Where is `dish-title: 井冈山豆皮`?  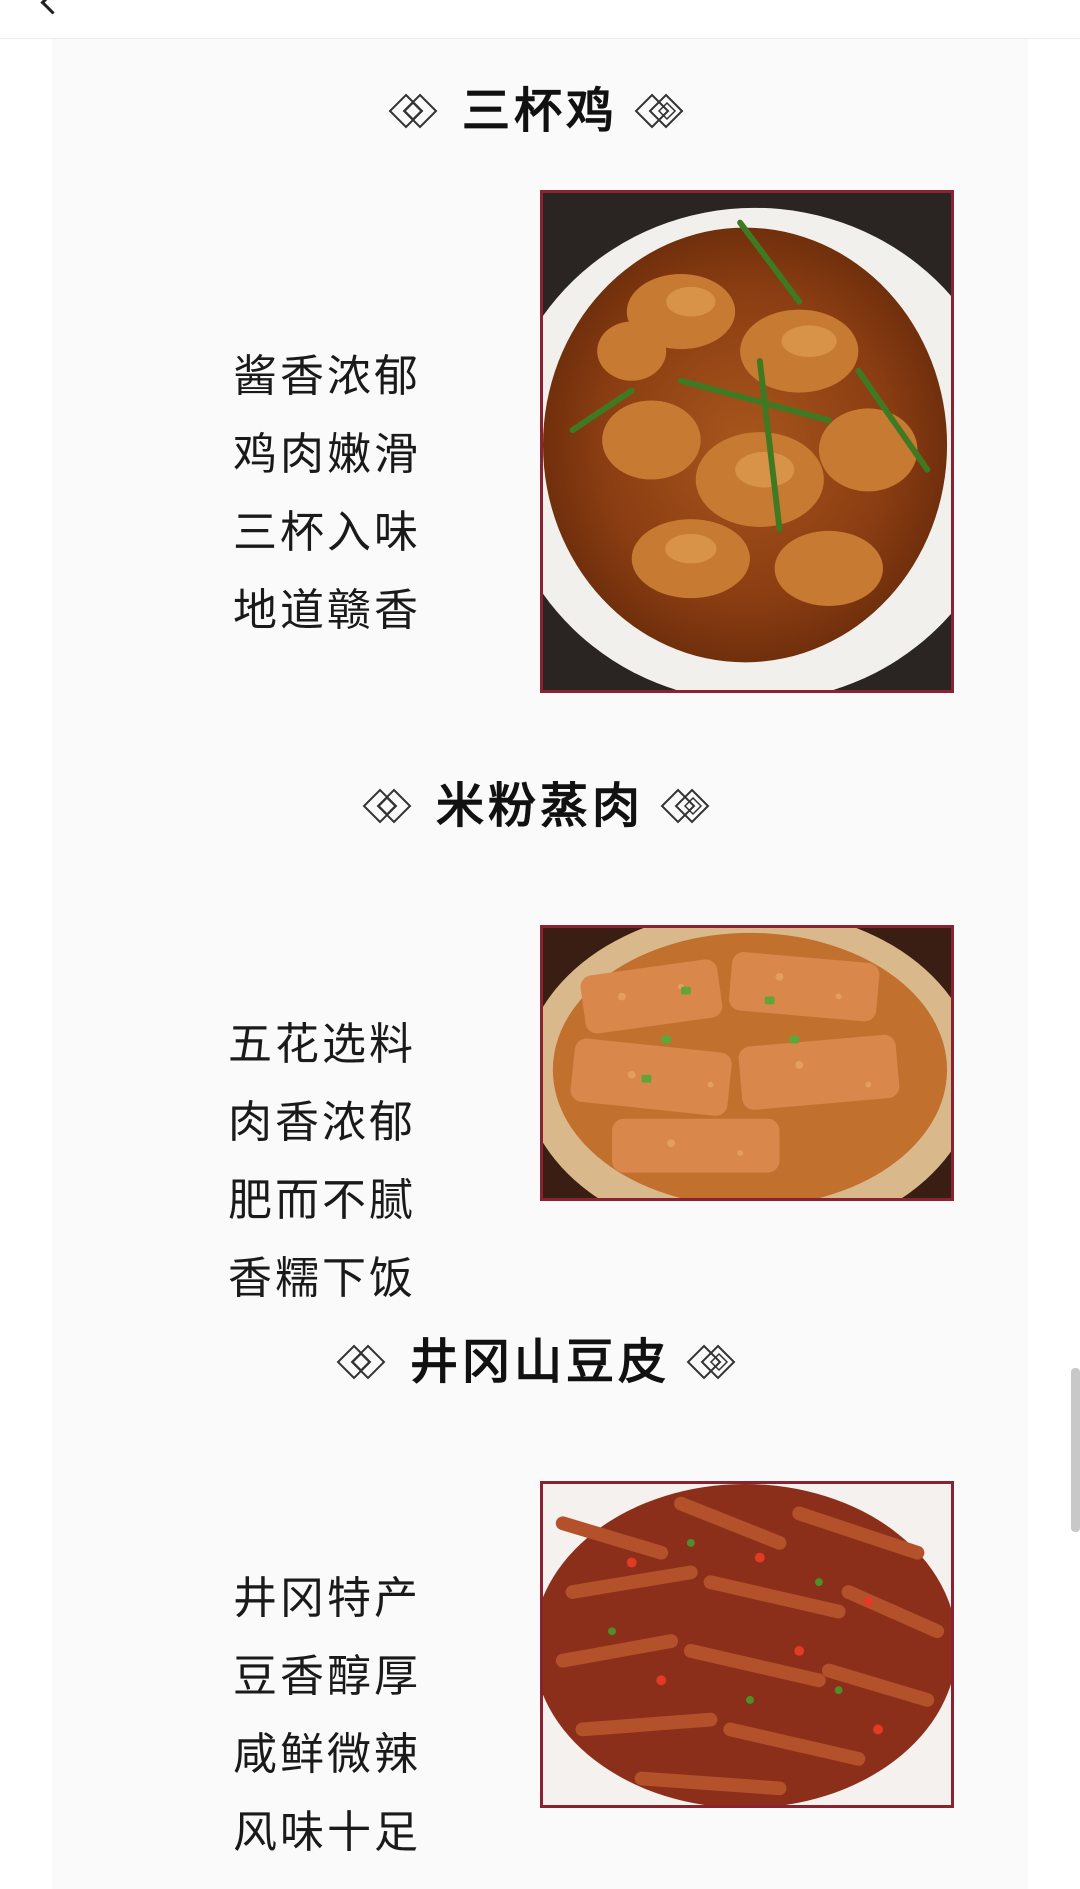 dish-title: 井冈山豆皮 is located at coordinates (539, 1362).